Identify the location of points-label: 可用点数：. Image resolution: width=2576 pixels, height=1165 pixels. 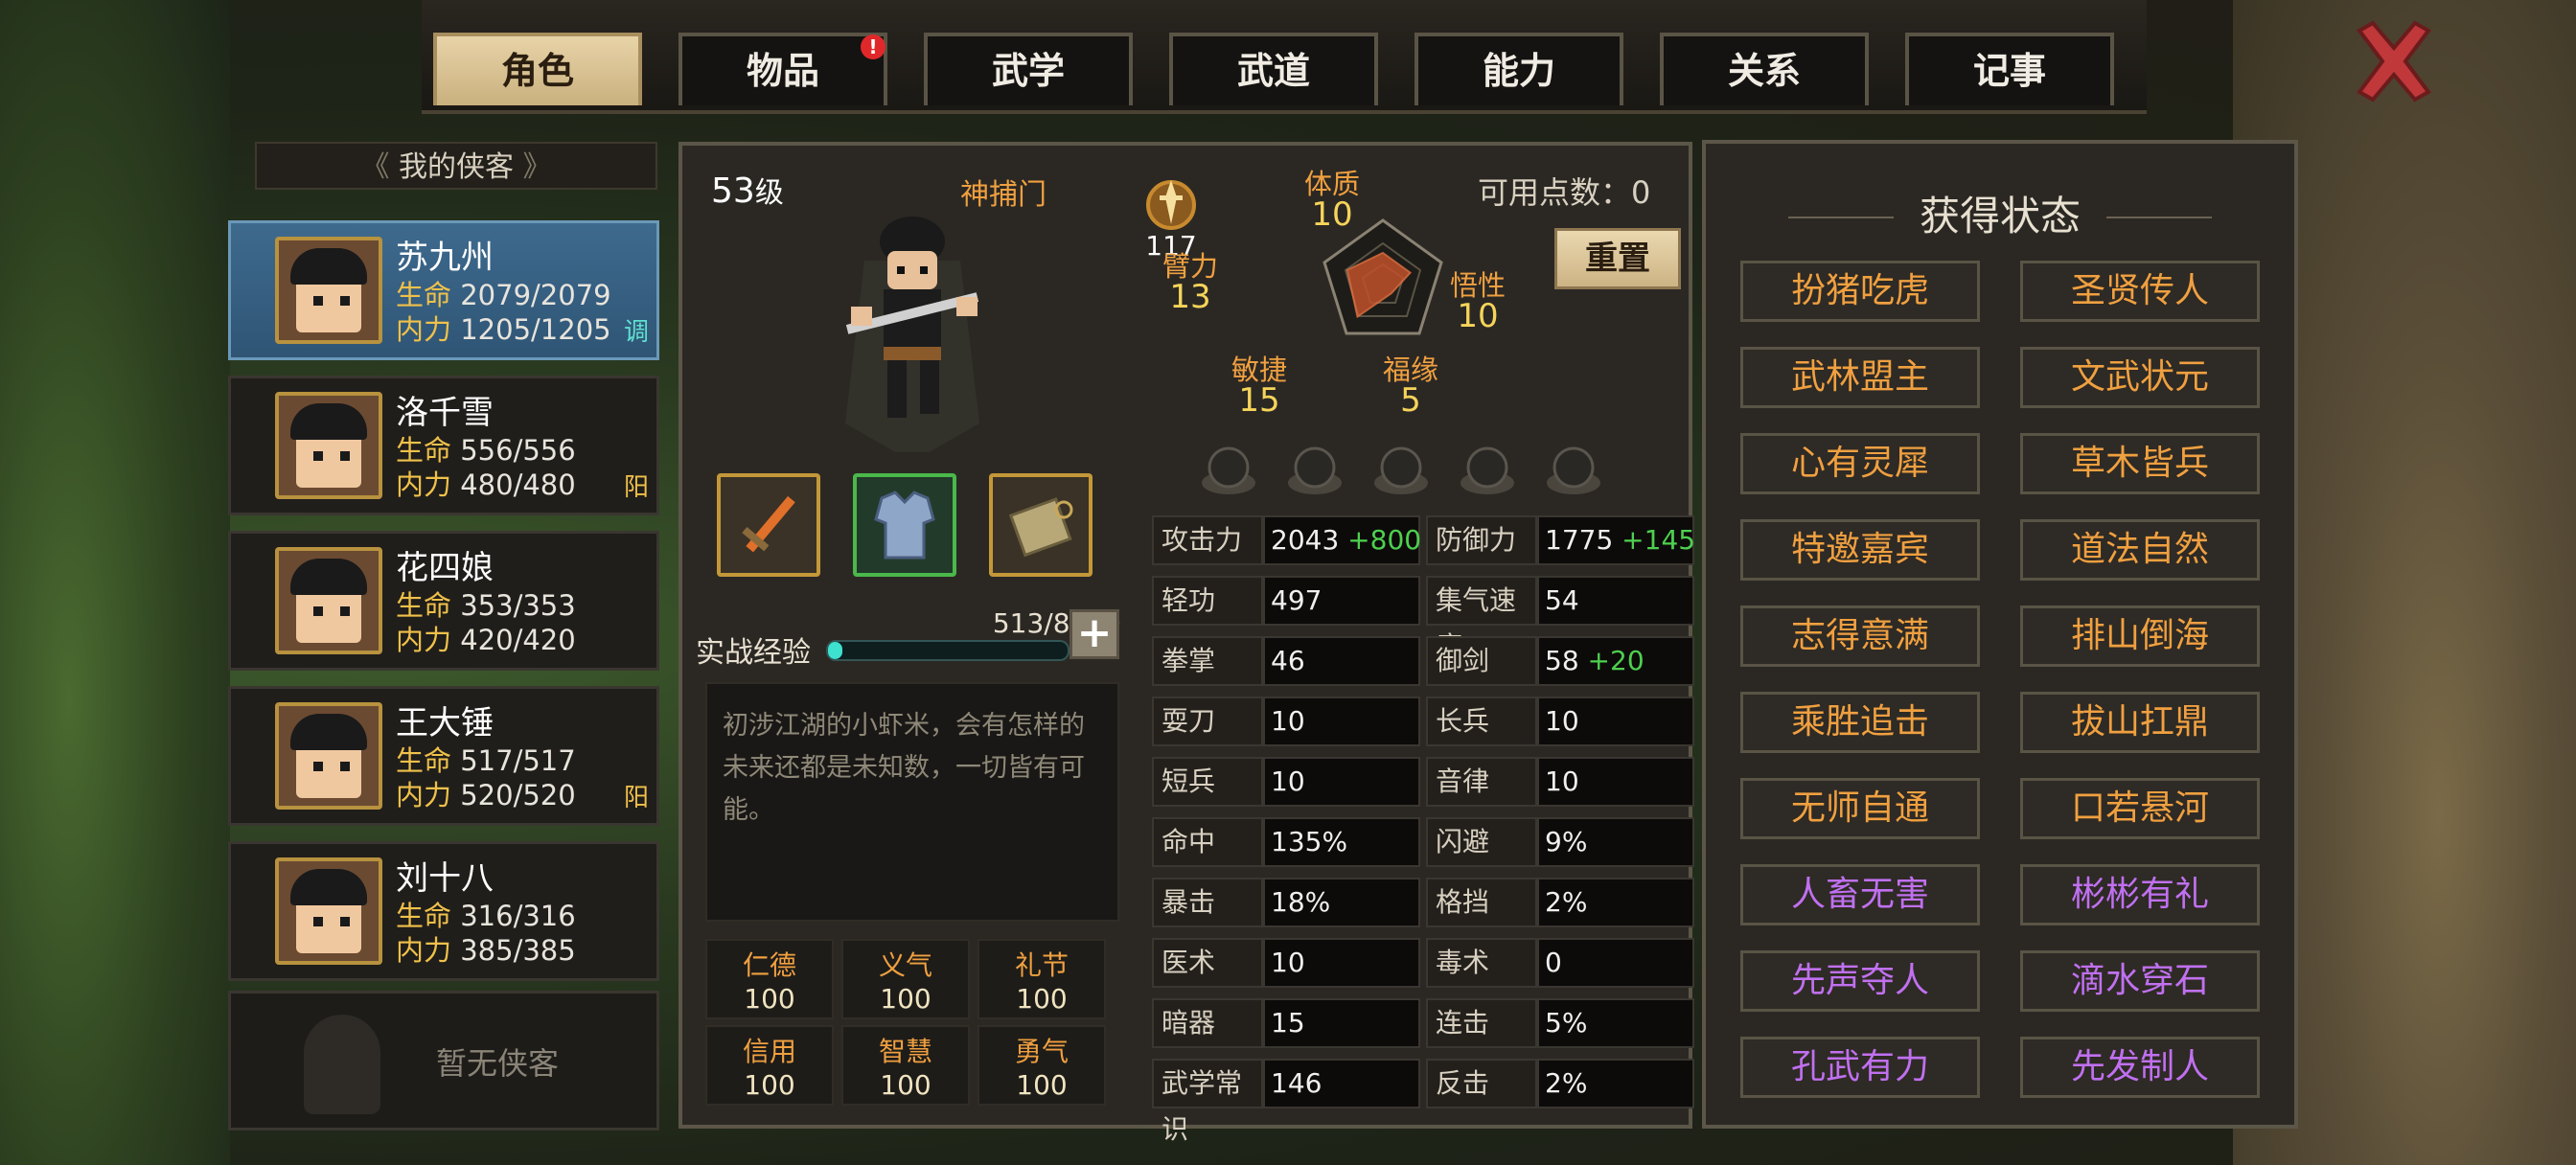
(1555, 193).